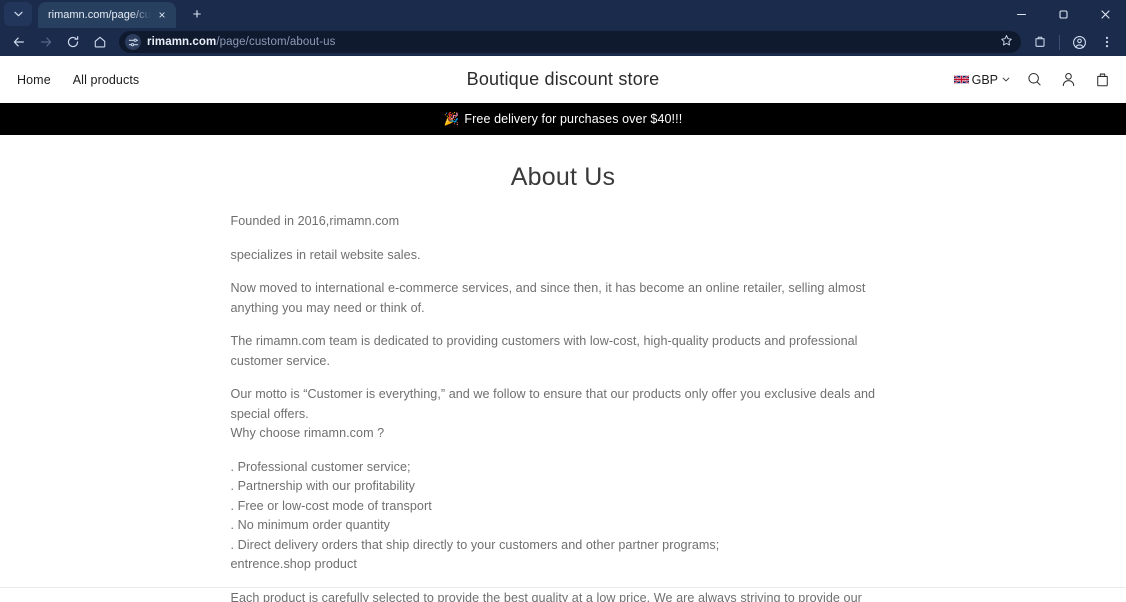 The image size is (1126, 602). I want to click on tab-close-icon: ×, so click(162, 15).